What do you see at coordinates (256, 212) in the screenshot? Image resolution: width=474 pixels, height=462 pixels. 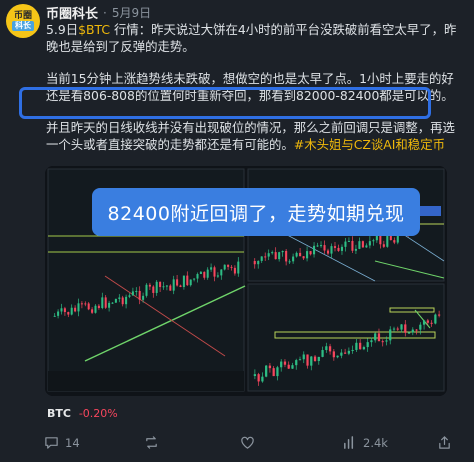 I see `image-overlay-caption: 82400附近回调了，走势如期兑现` at bounding box center [256, 212].